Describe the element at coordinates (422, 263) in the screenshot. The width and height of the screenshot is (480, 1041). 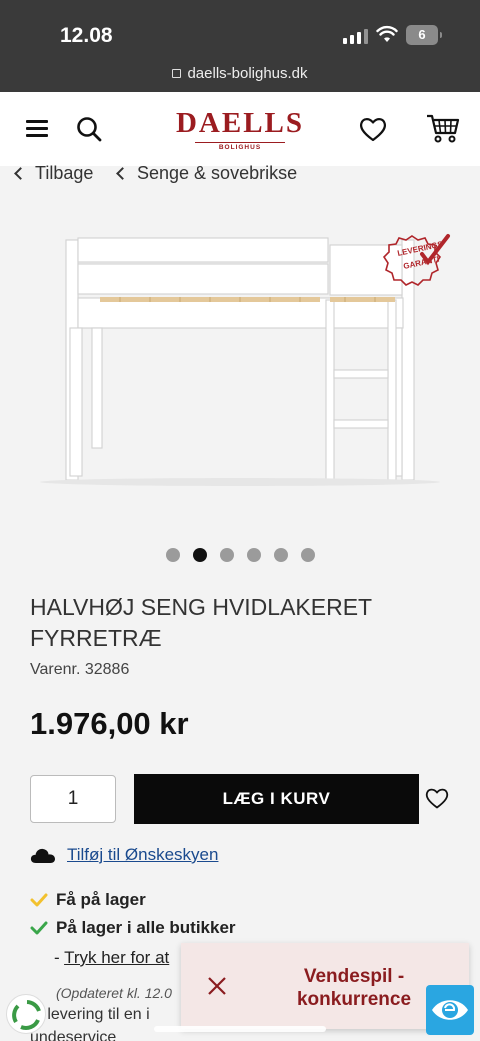
I see `badge-text-2: GARANTI` at that location.